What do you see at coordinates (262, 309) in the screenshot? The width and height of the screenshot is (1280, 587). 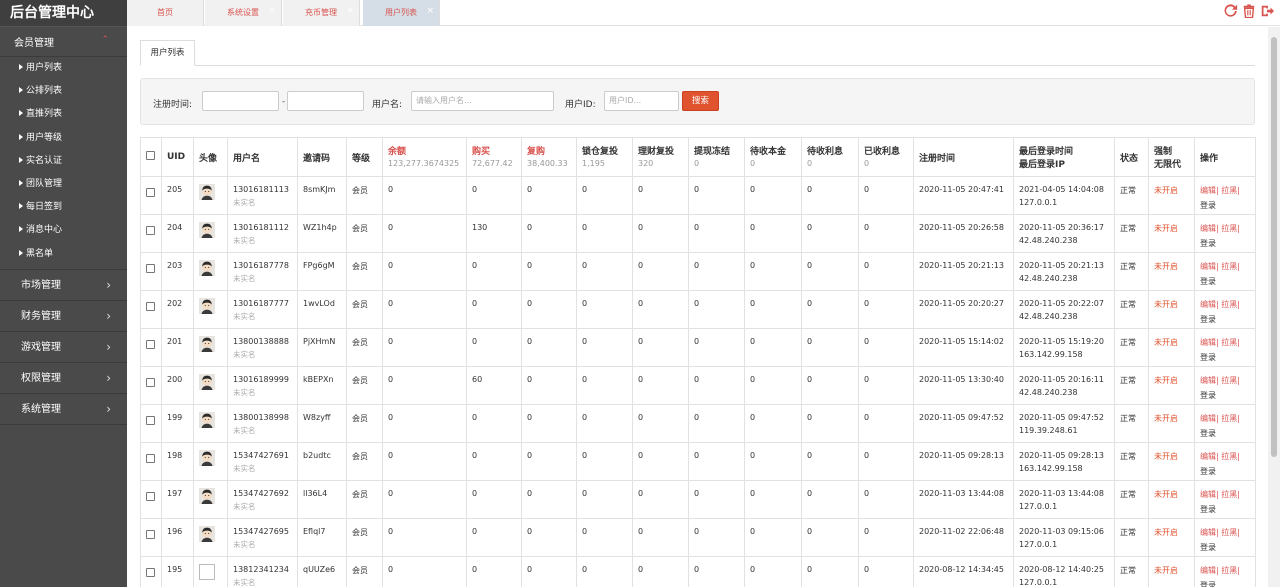 I see `cell-username: 13016187777 未实名` at bounding box center [262, 309].